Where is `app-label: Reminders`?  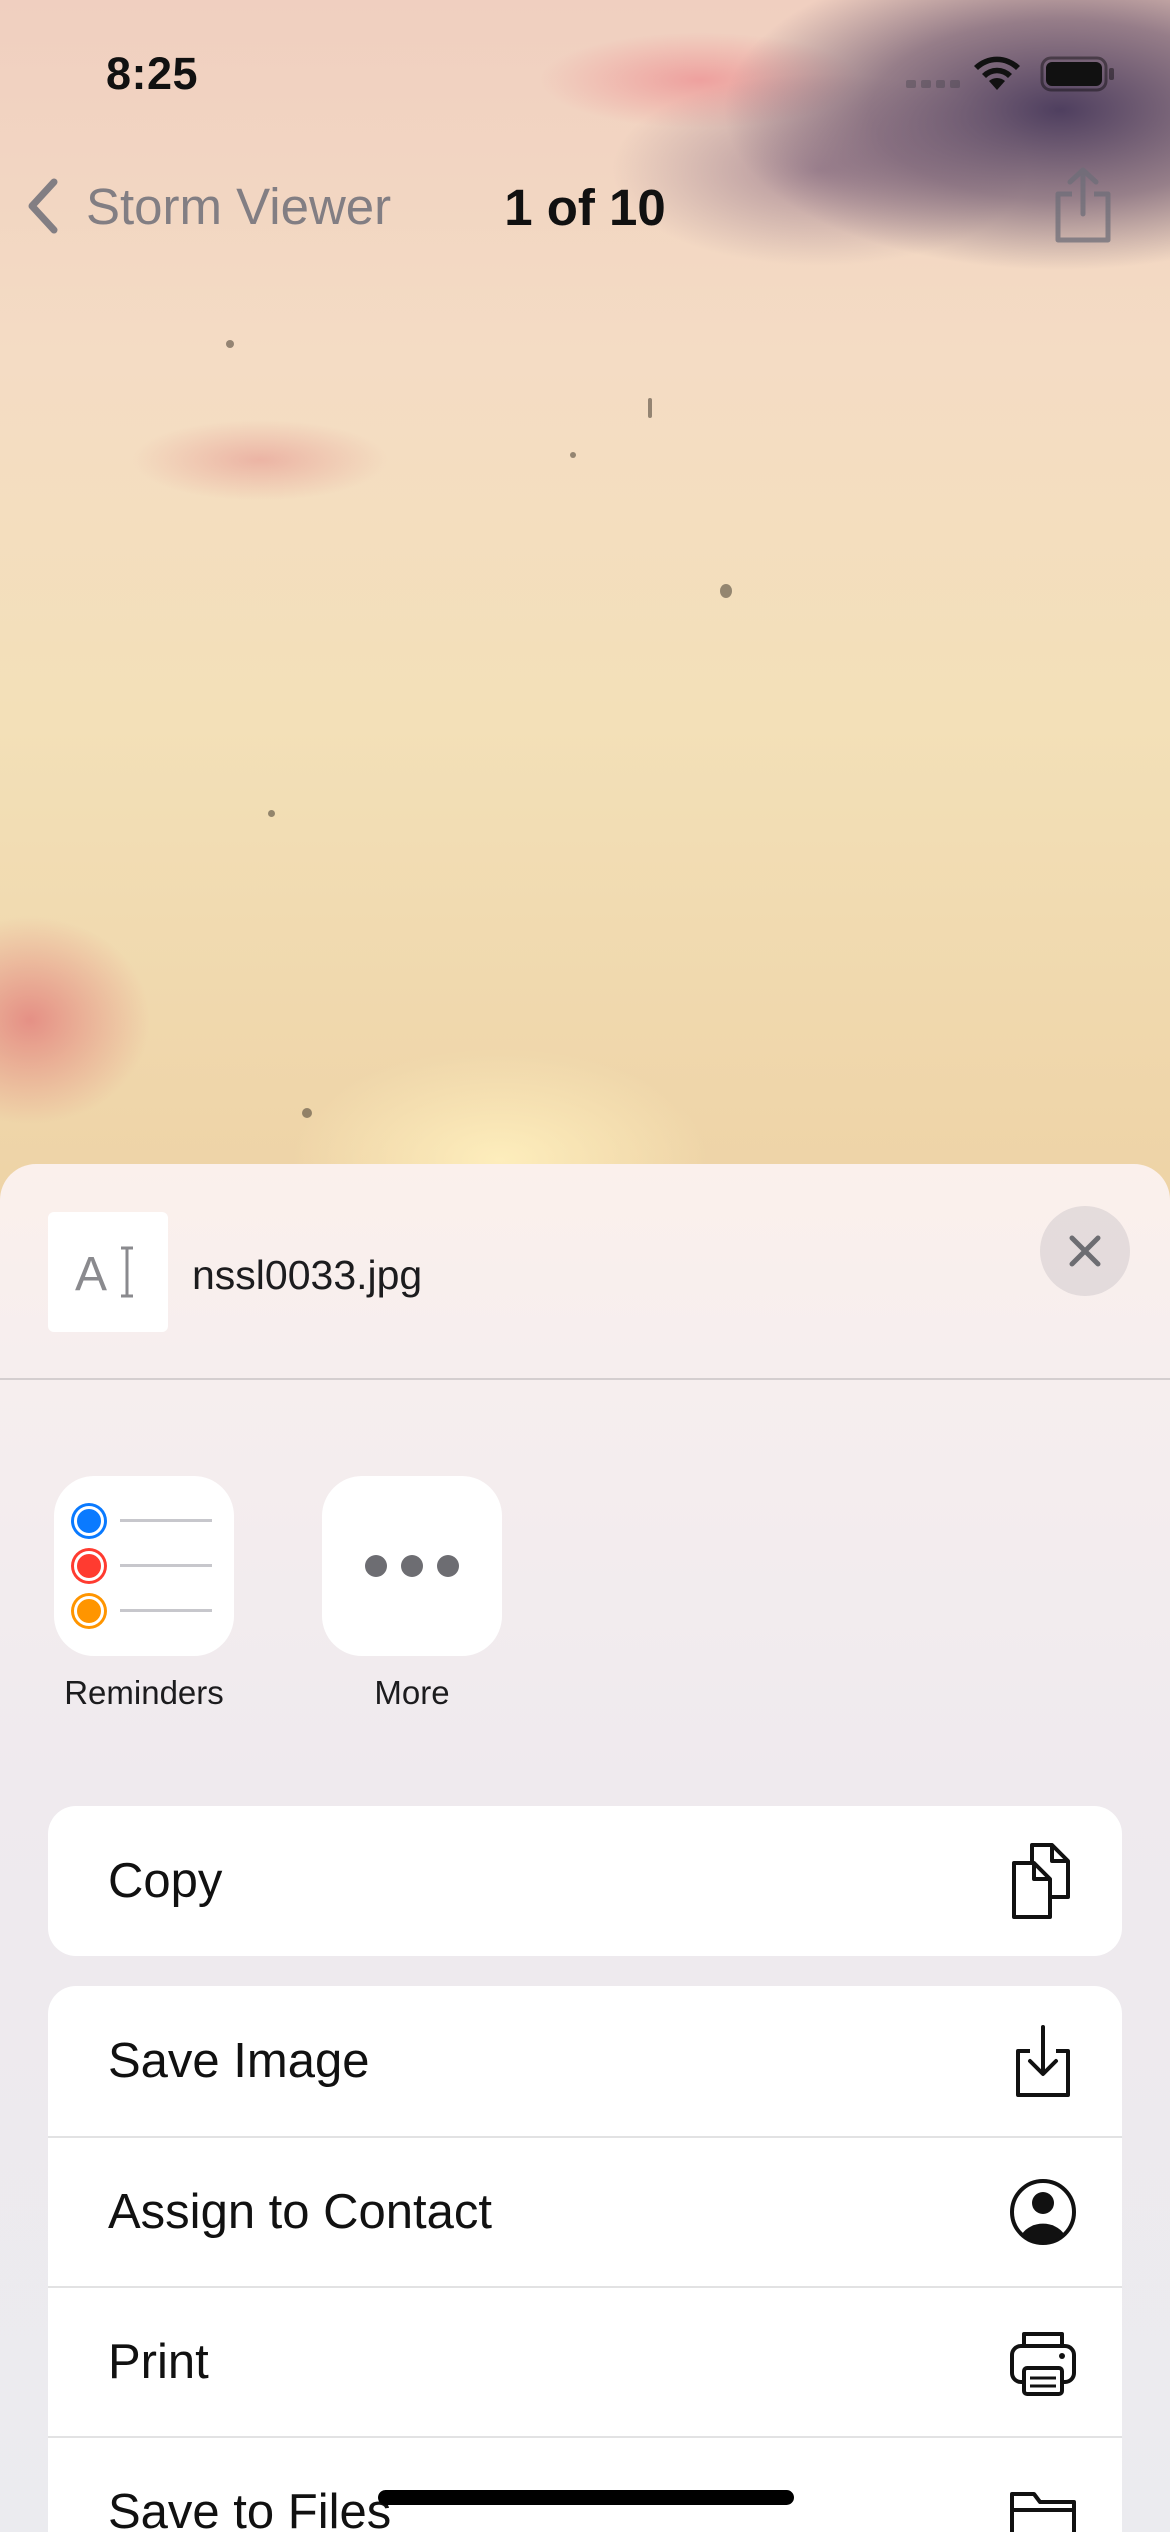 app-label: Reminders is located at coordinates (144, 1692).